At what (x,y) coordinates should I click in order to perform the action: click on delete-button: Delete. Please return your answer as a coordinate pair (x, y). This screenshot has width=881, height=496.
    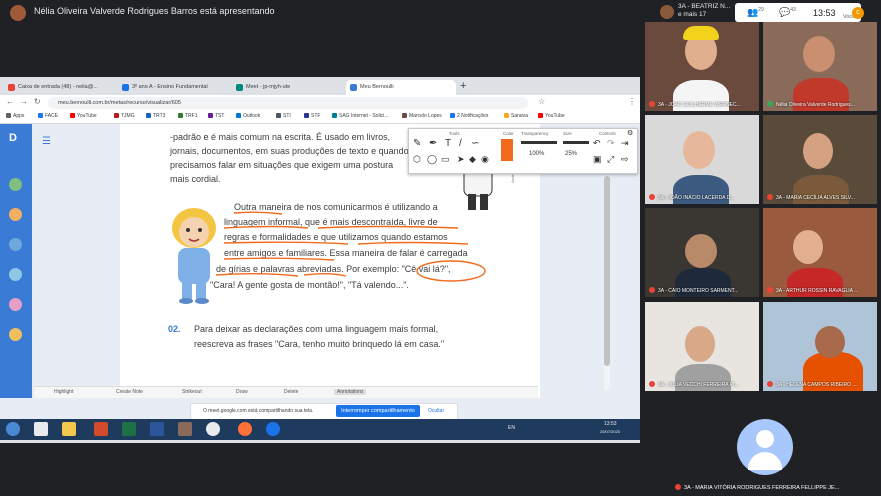
    Looking at the image, I should click on (291, 392).